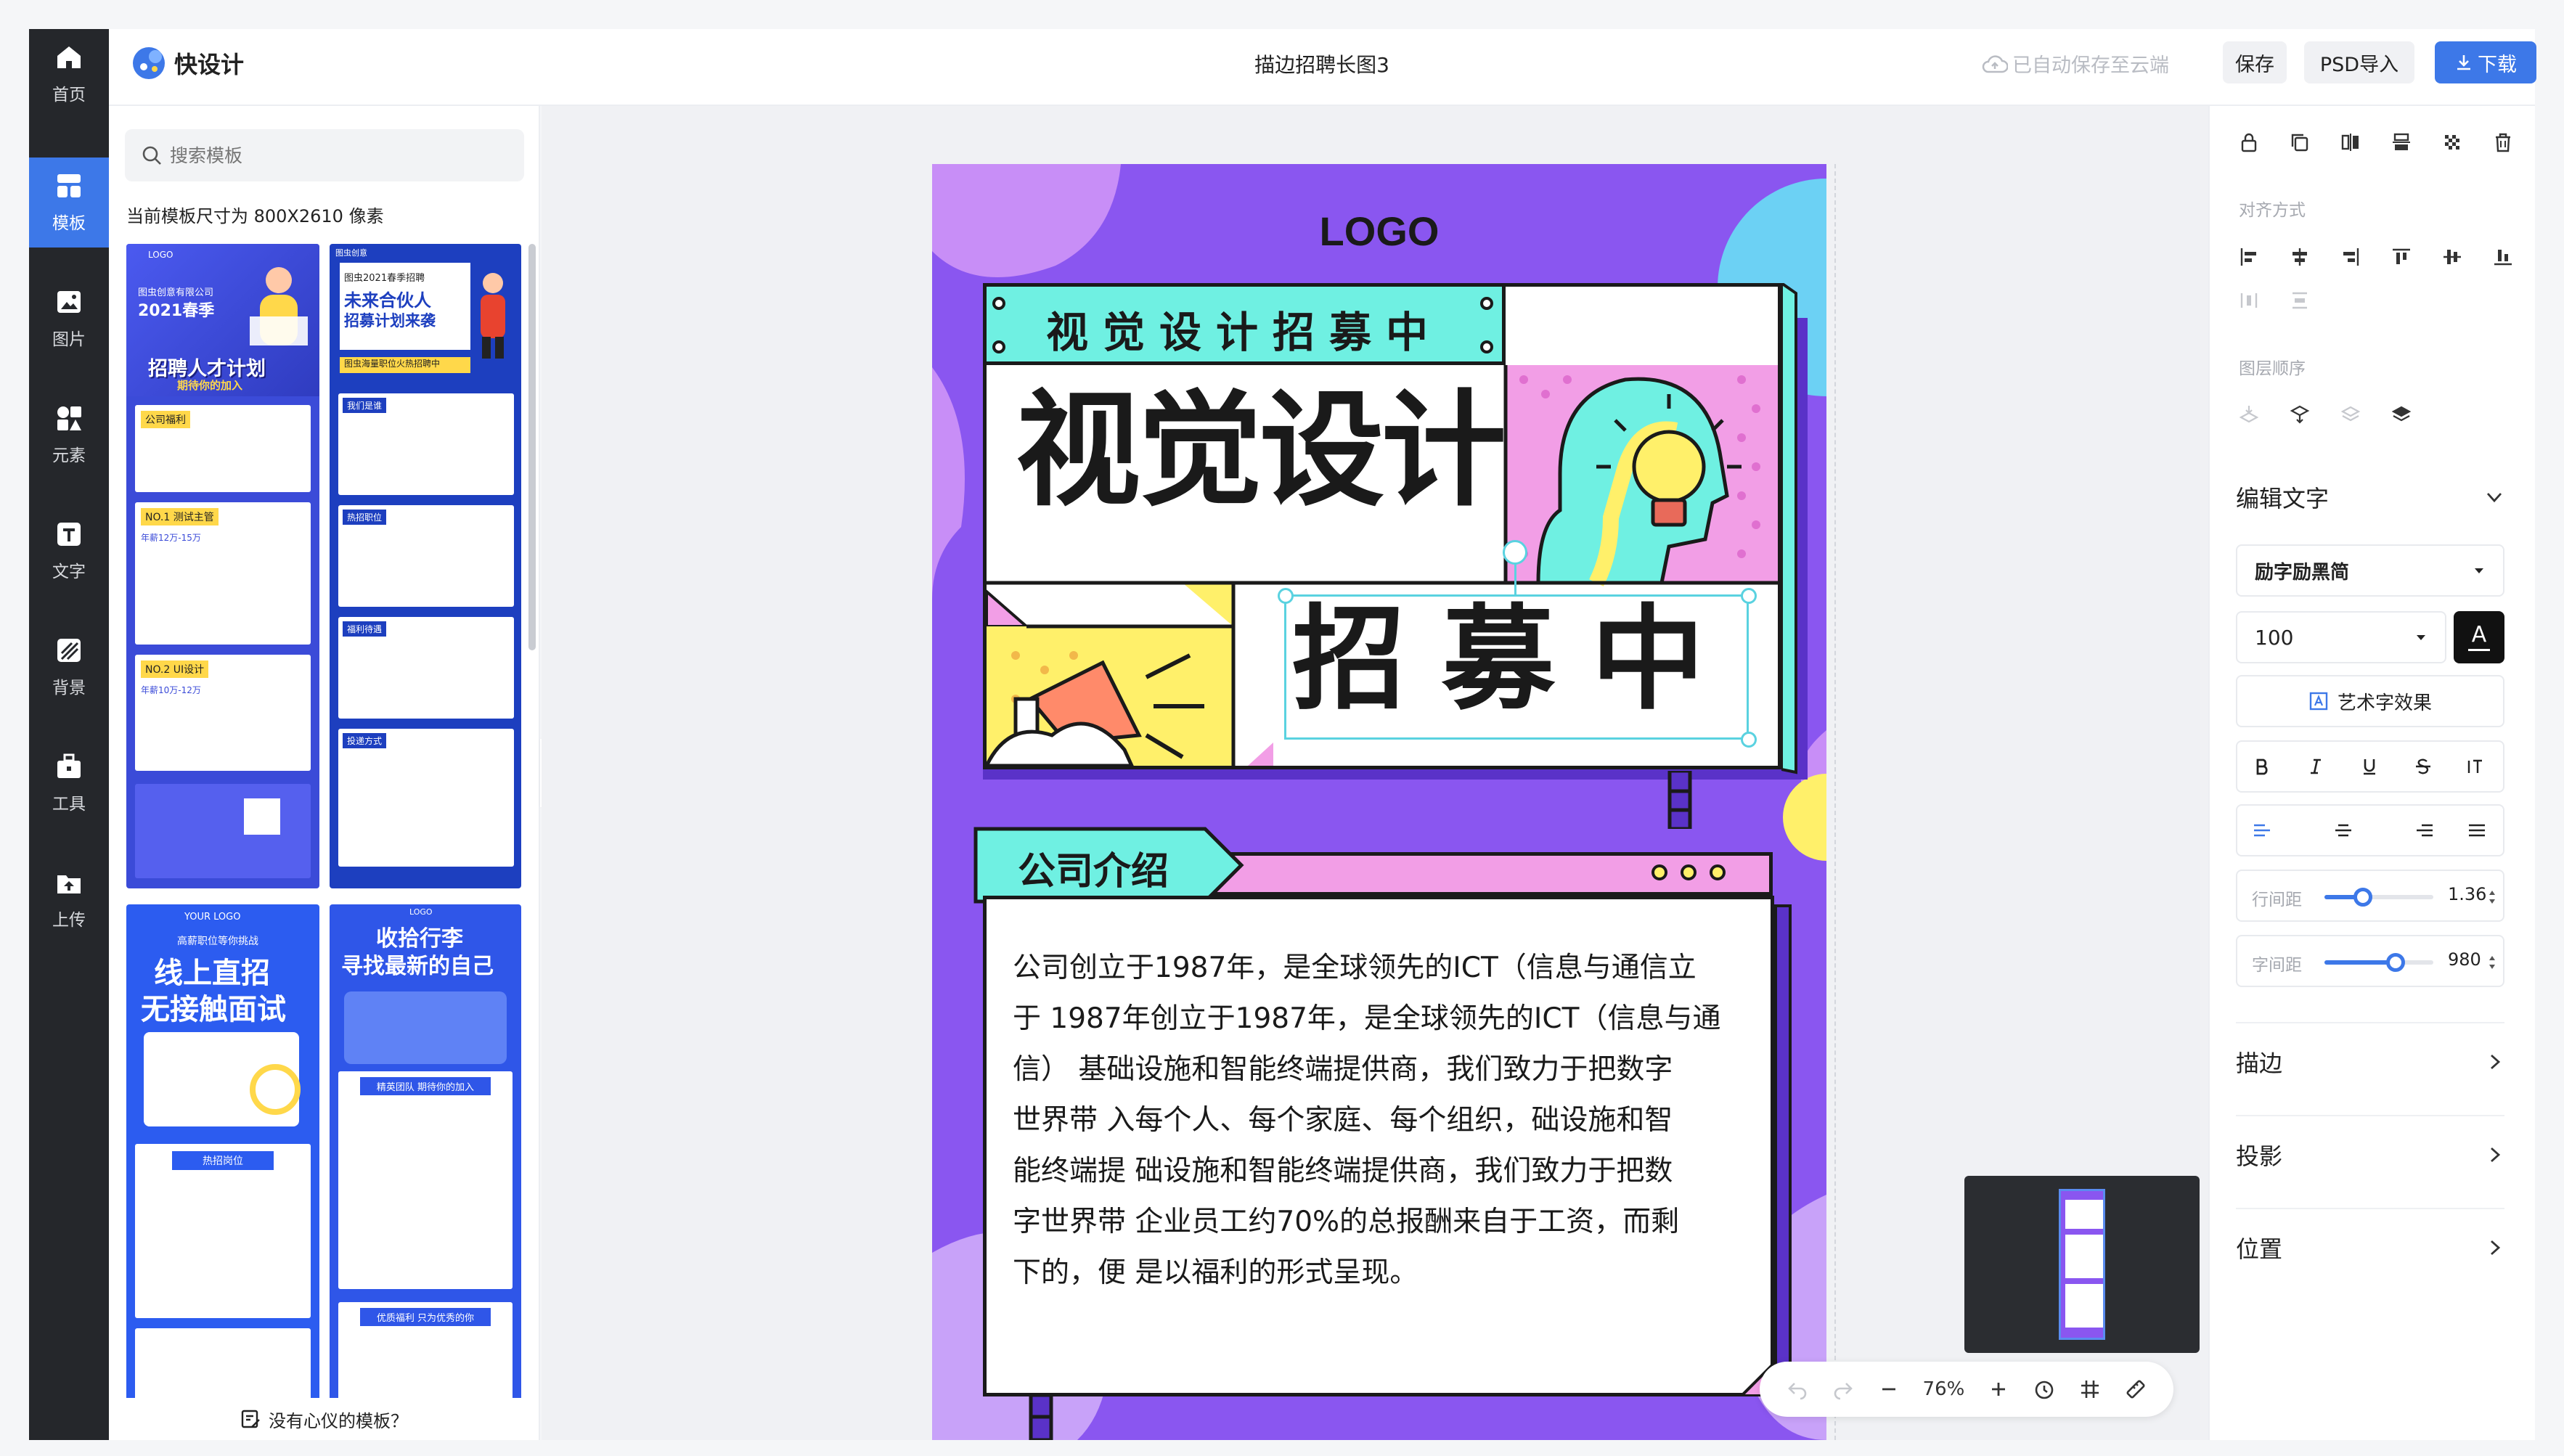 This screenshot has width=2564, height=1456. What do you see at coordinates (2343, 830) in the screenshot?
I see `text-align-center-button` at bounding box center [2343, 830].